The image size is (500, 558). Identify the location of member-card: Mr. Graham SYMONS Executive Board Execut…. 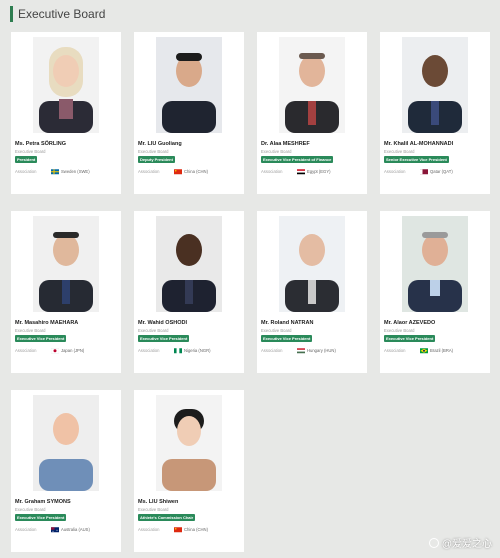
(66, 471).